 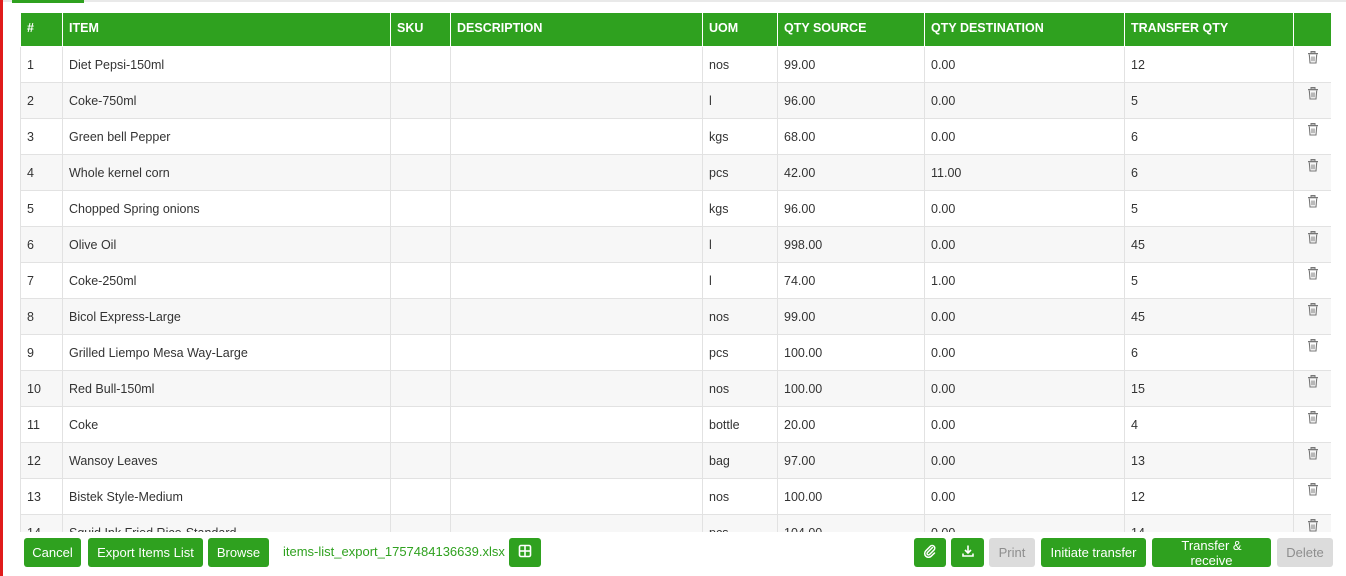 I want to click on cell-transfer-qty: 15, so click(x=1209, y=388).